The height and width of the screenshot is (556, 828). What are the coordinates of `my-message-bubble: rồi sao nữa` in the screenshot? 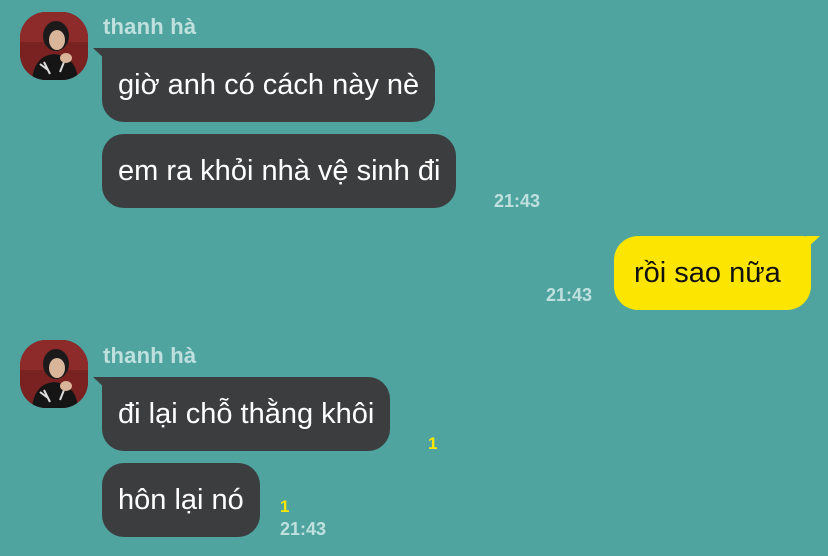 It's located at (717, 273).